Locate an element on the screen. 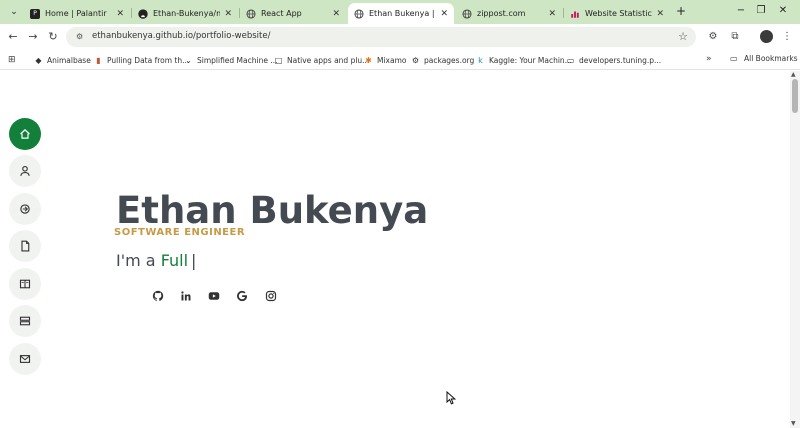 This screenshot has width=800, height=428. linkedin-icon is located at coordinates (186, 296).